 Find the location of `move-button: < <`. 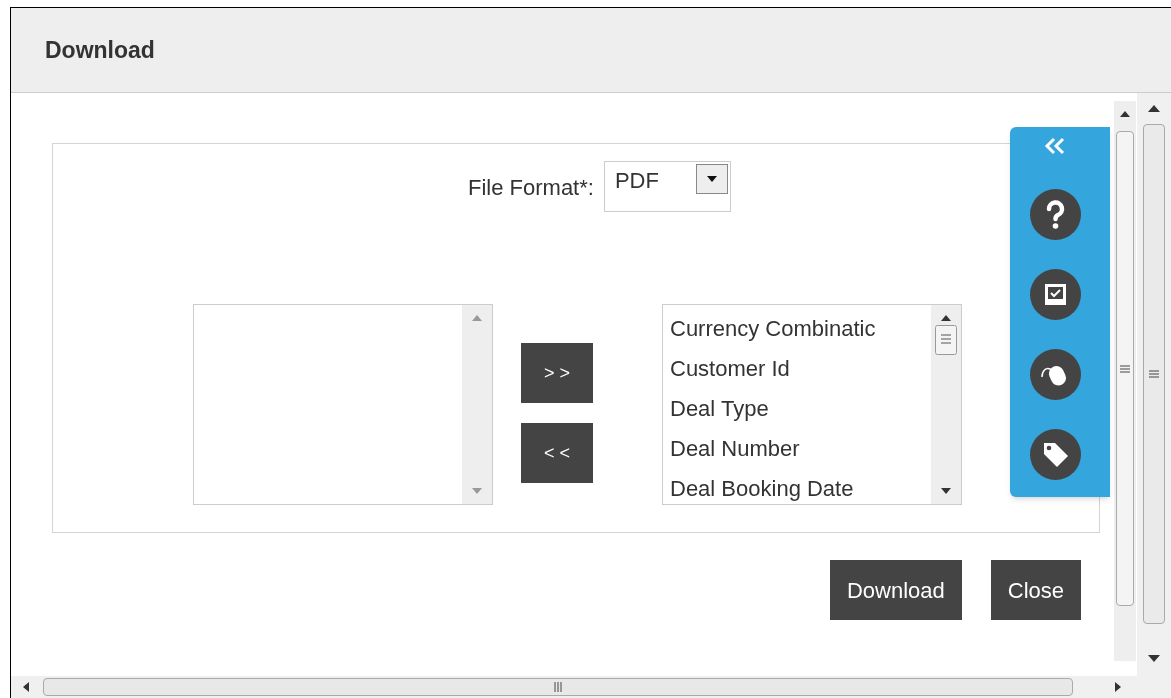

move-button: < < is located at coordinates (557, 453).